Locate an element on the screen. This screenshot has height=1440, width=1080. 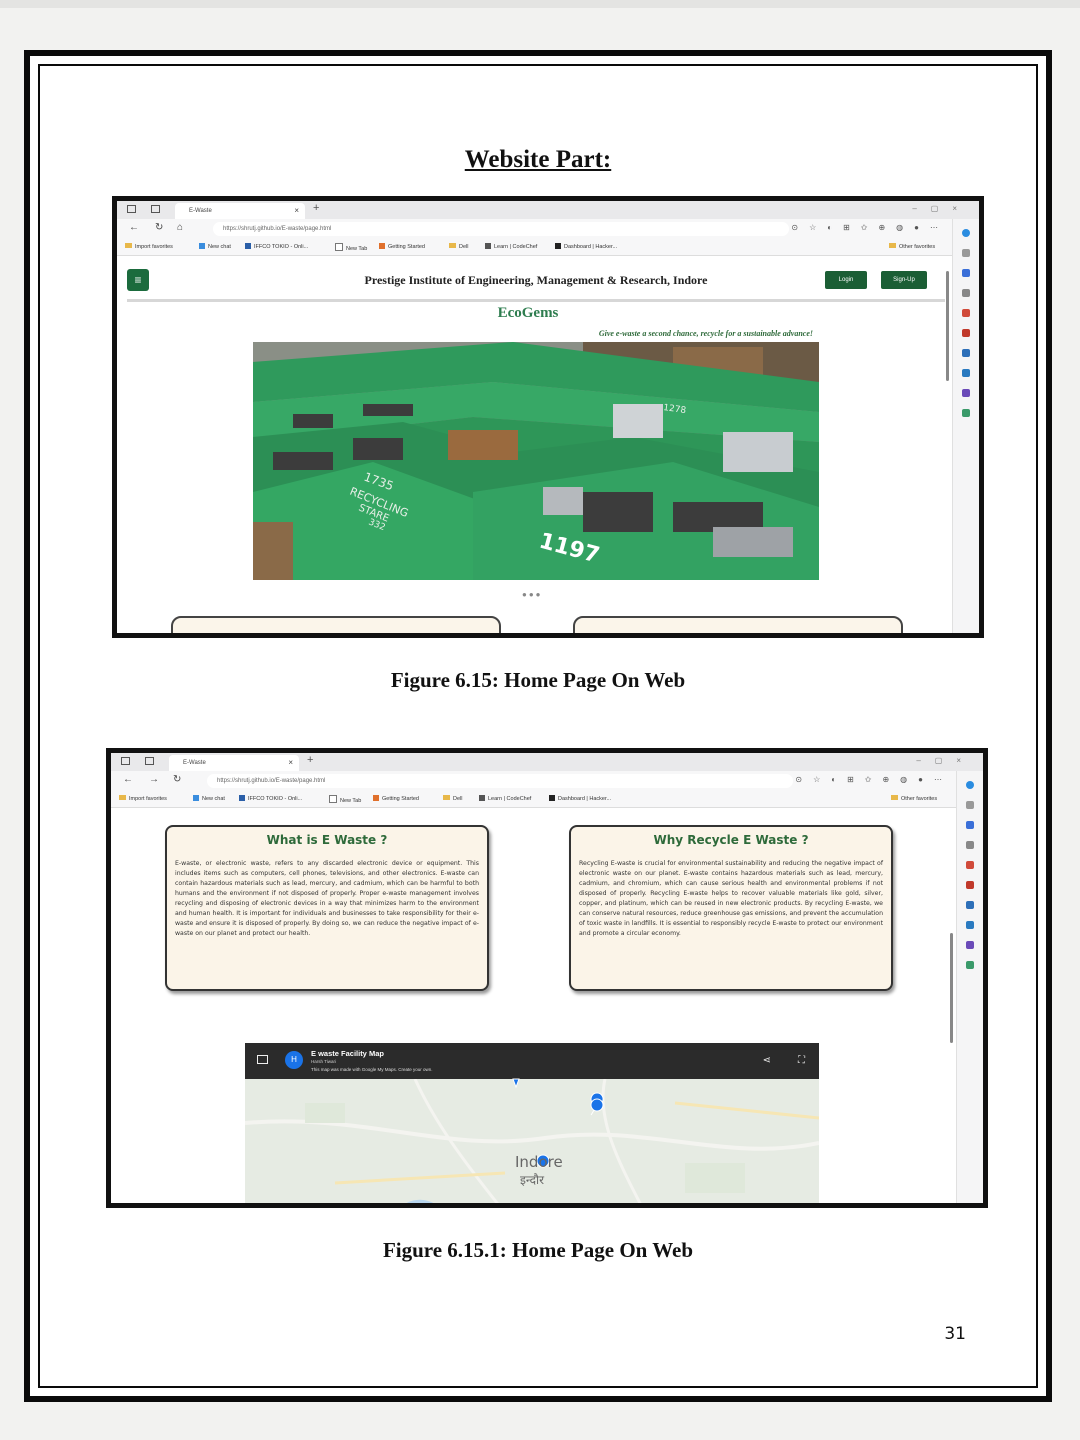
hero-image: 1735 RECYCLING STARE 332 1197 1278 is located at coordinates (536, 461).